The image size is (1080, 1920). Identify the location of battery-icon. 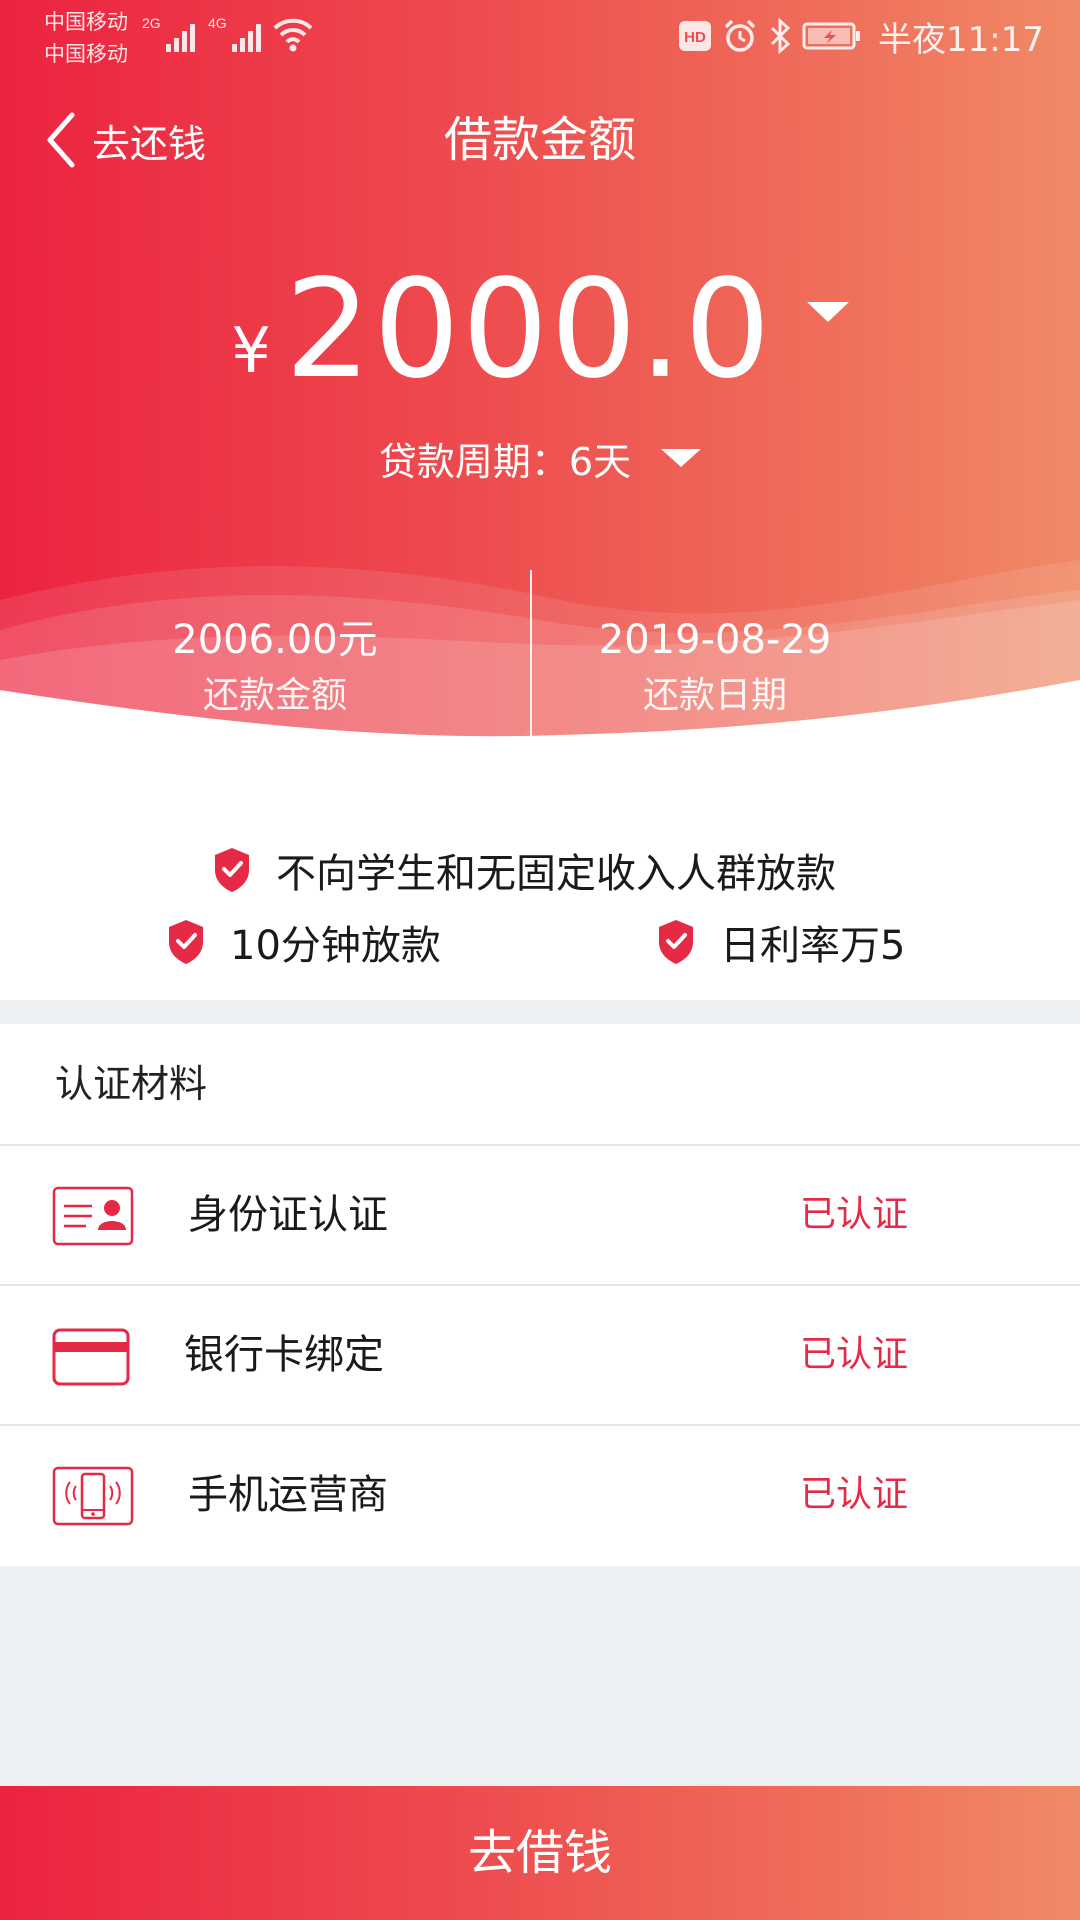
(831, 36).